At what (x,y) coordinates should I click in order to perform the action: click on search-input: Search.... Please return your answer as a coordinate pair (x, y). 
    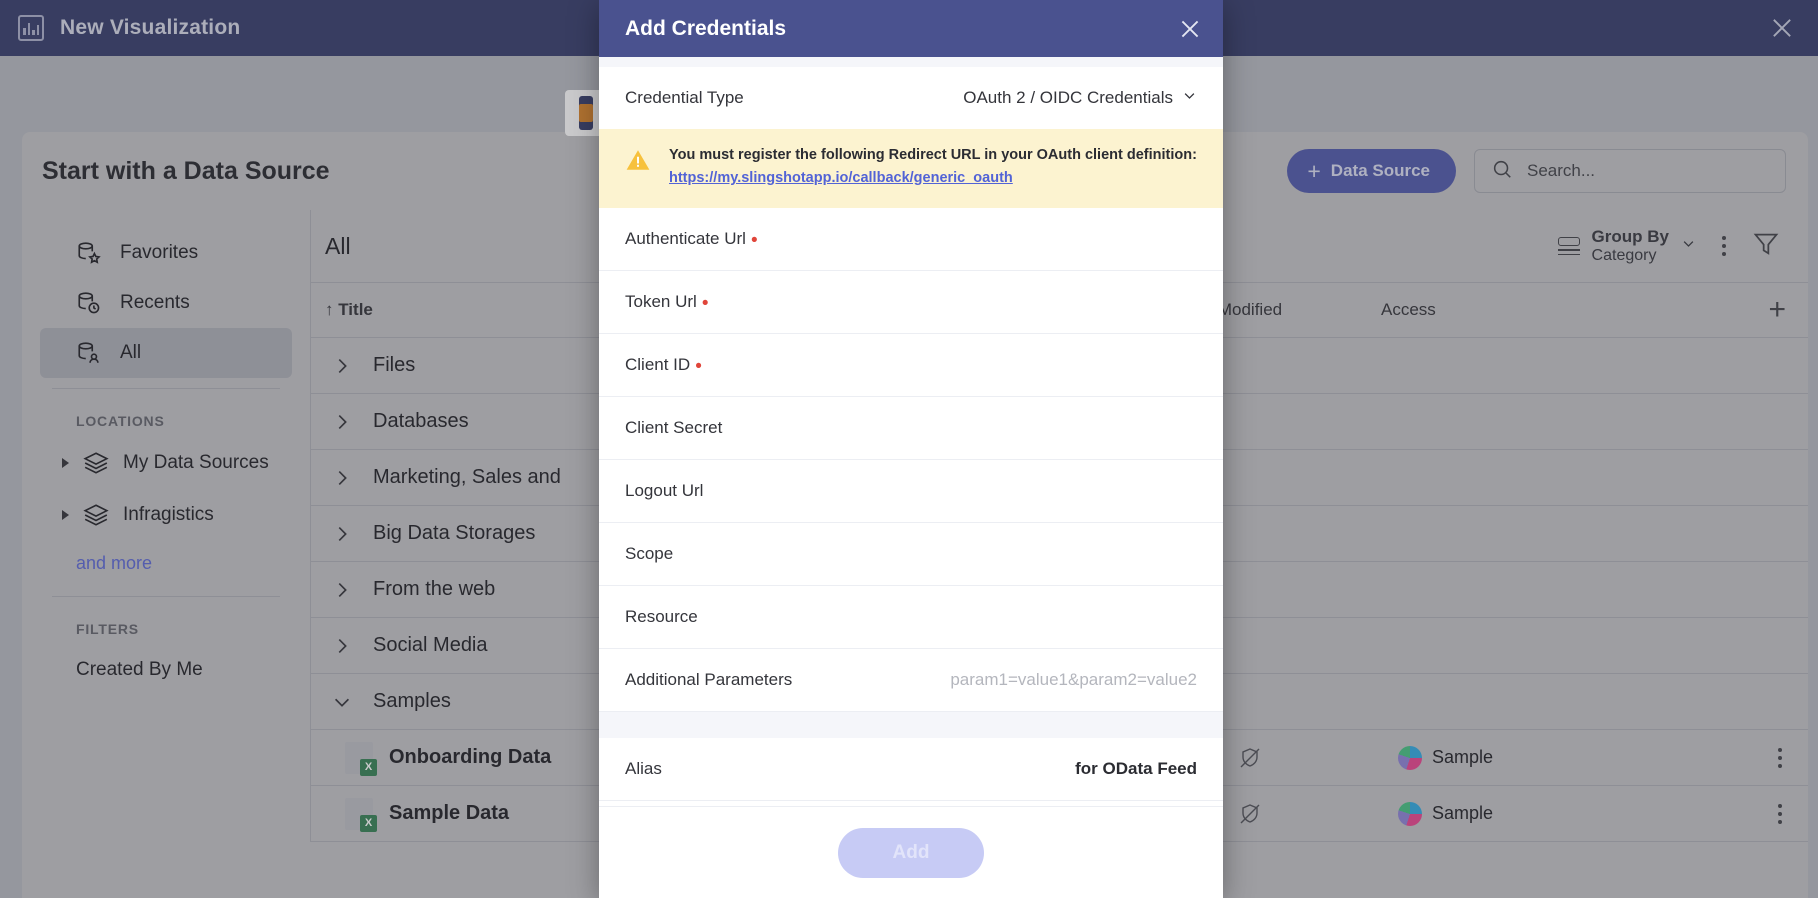
    Looking at the image, I should click on (1630, 171).